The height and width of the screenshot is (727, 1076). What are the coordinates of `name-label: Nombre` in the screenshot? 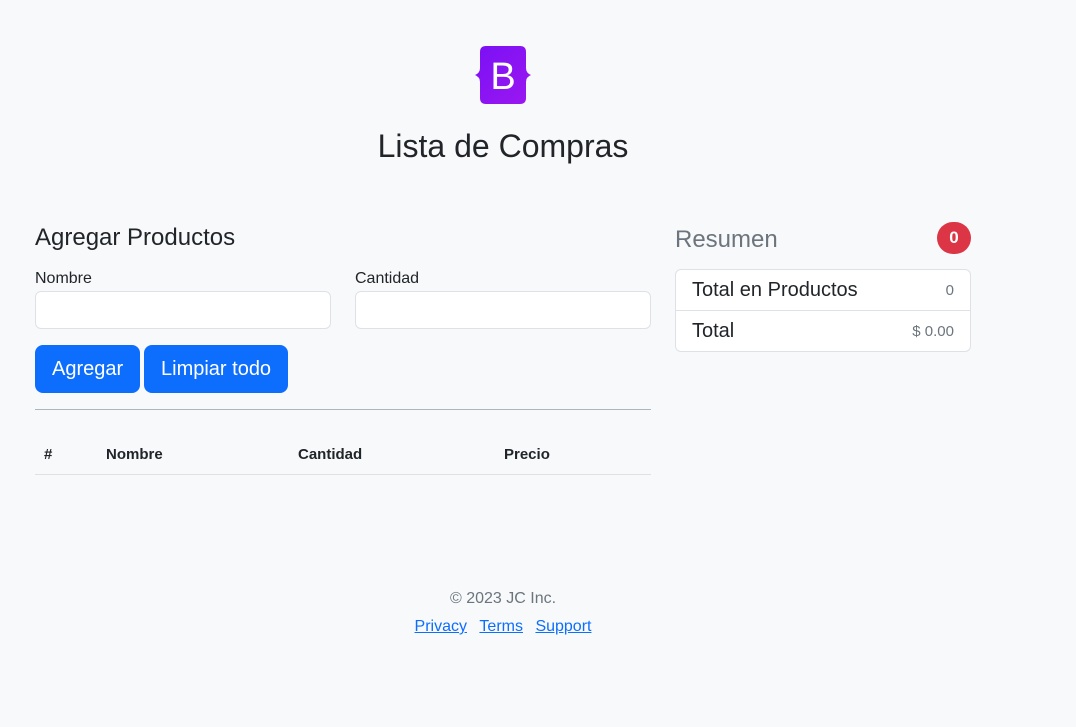 It's located at (63, 278).